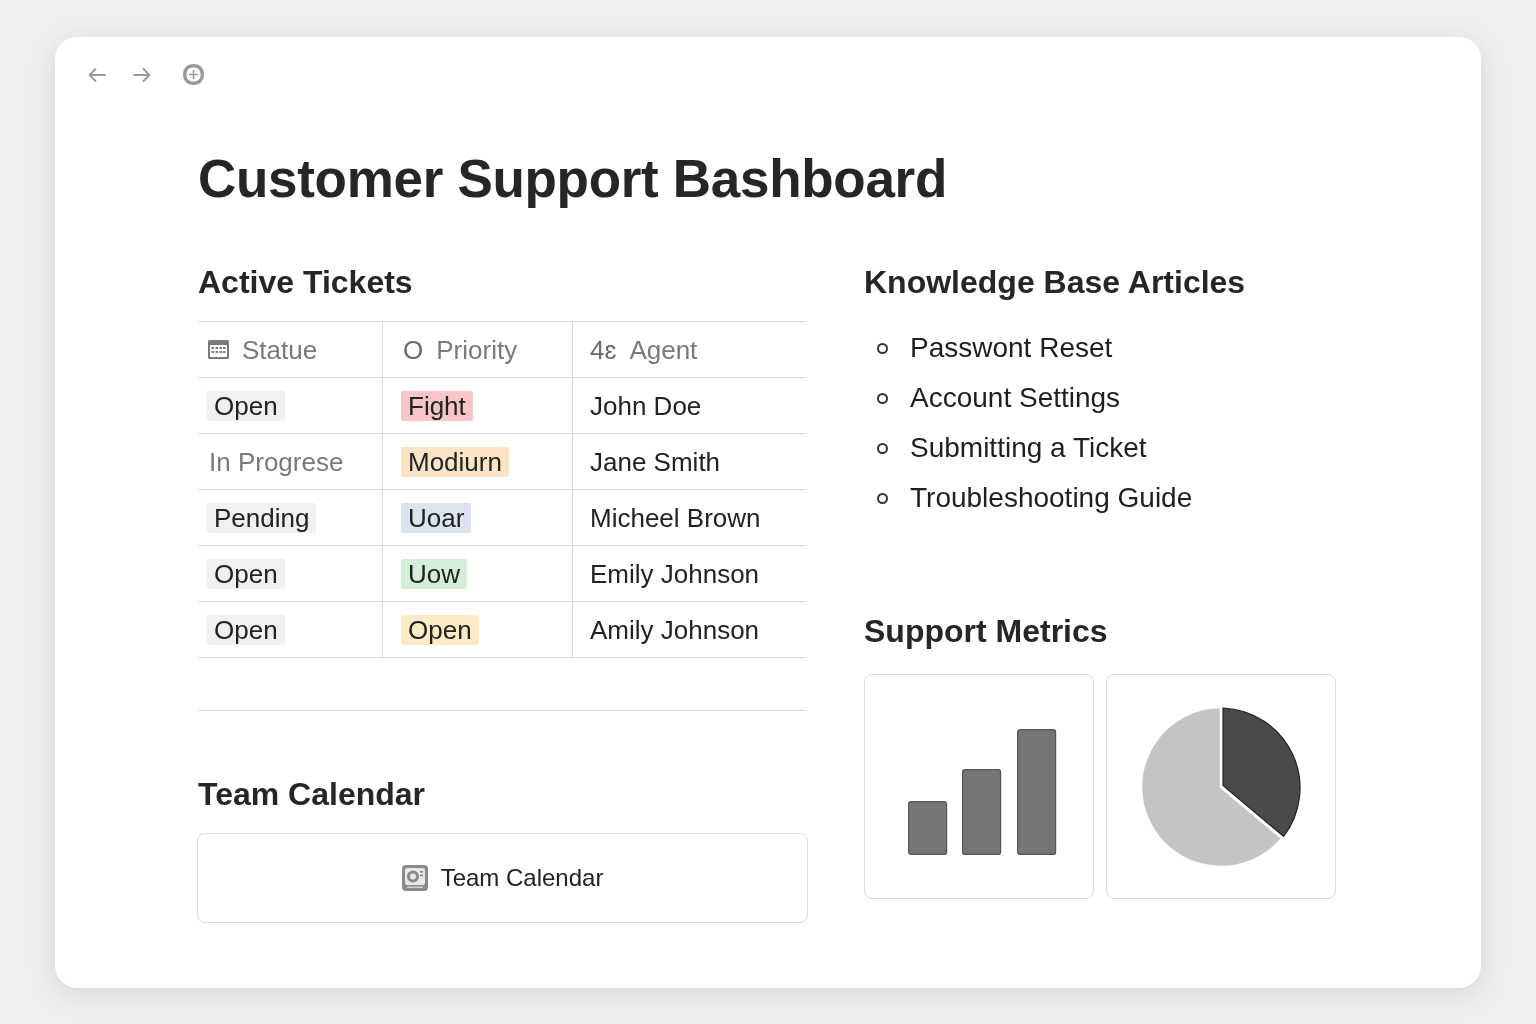 The width and height of the screenshot is (1536, 1024). What do you see at coordinates (1015, 398) in the screenshot?
I see `article-link: Account Settings` at bounding box center [1015, 398].